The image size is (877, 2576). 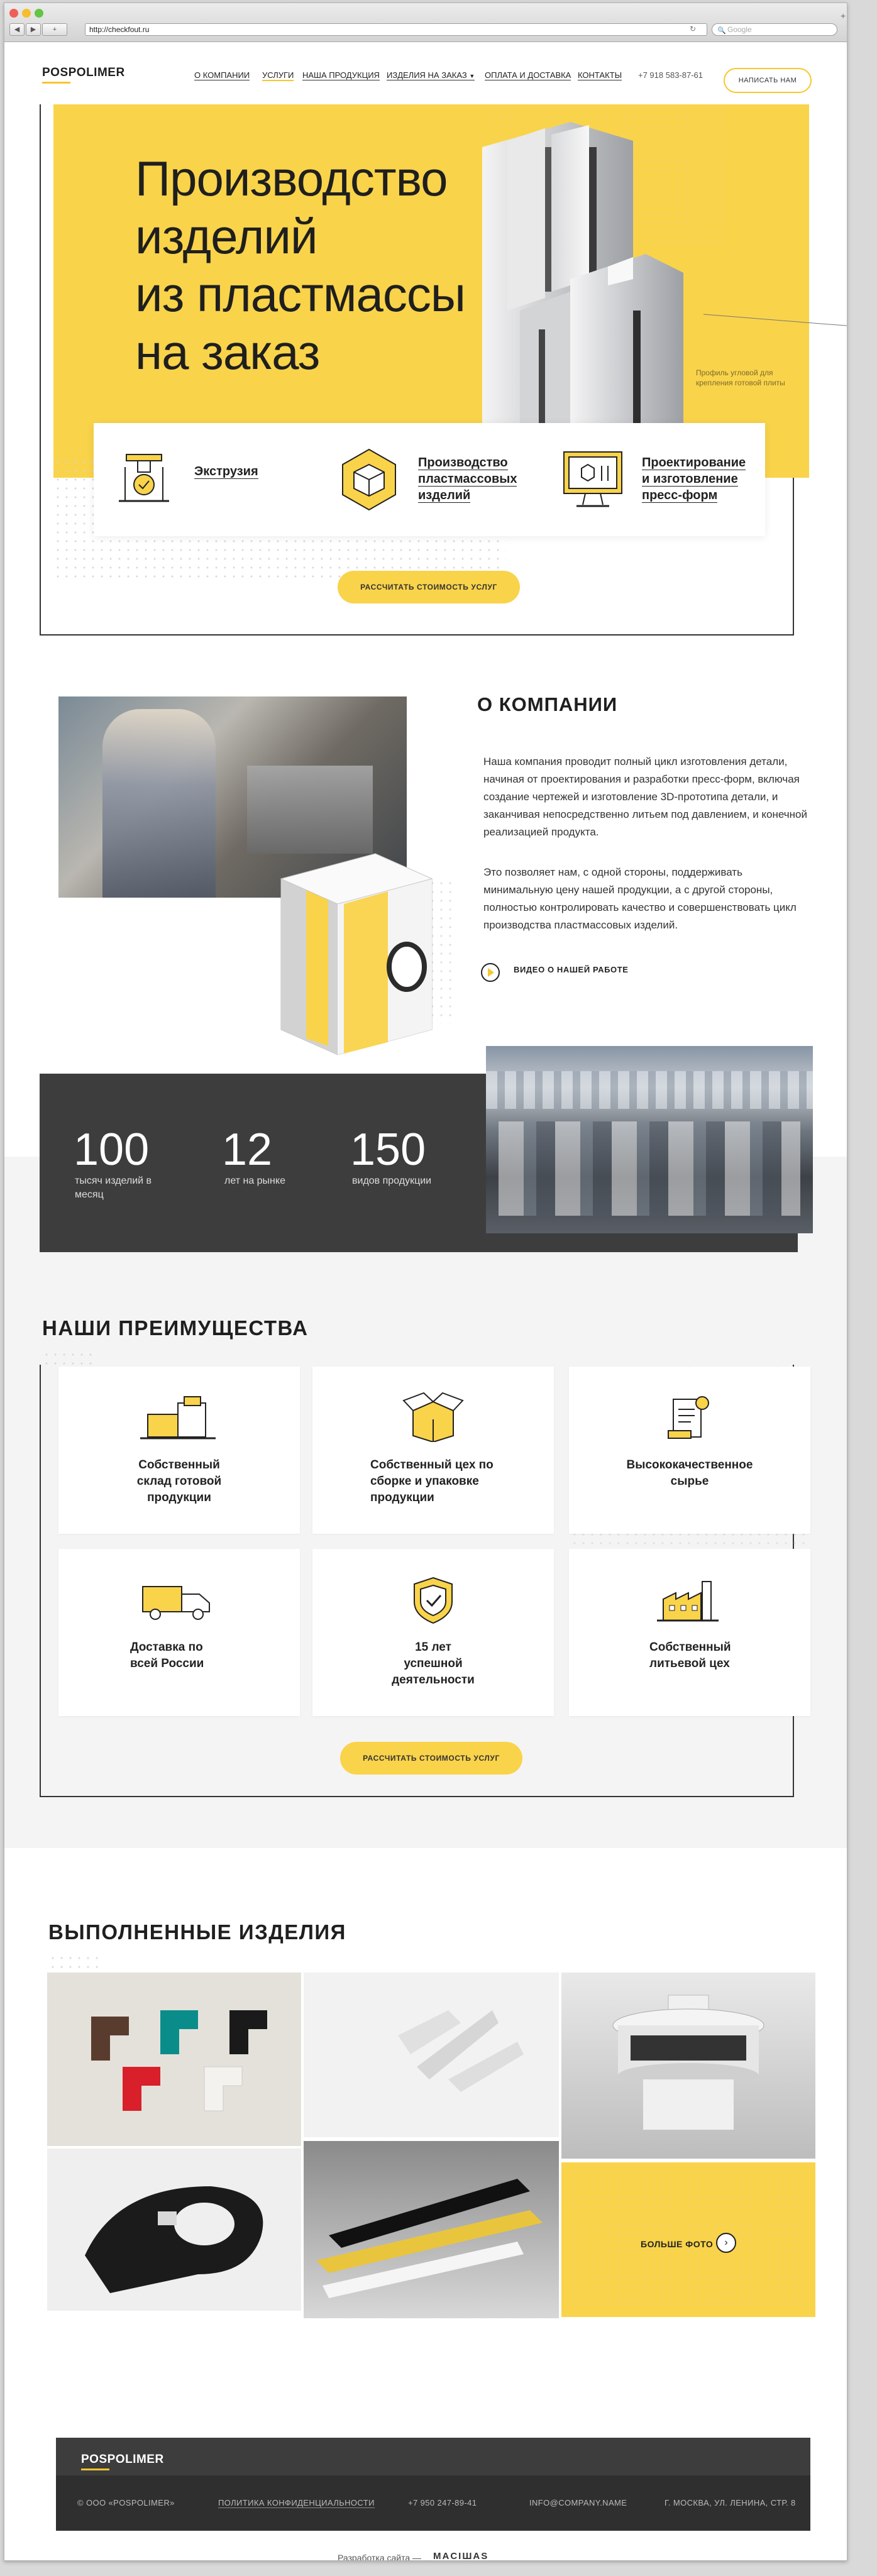 I want to click on machine-shape, so click(x=310, y=810).